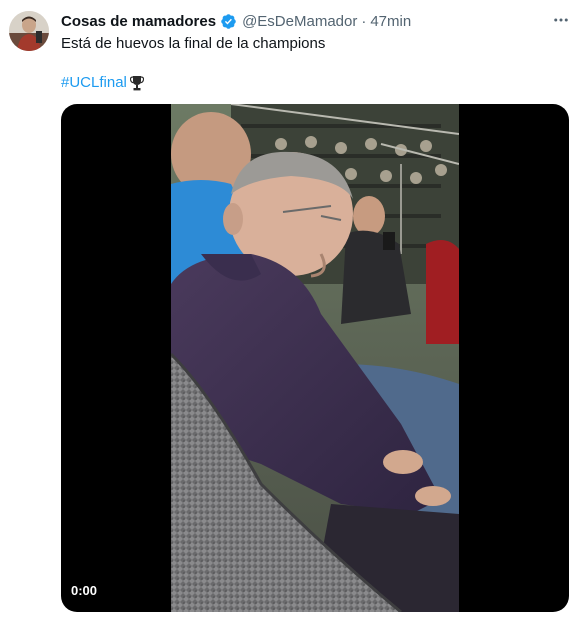 This screenshot has width=580, height=620. What do you see at coordinates (193, 43) in the screenshot?
I see `tweet-text: Está de huevos la final de la champions` at bounding box center [193, 43].